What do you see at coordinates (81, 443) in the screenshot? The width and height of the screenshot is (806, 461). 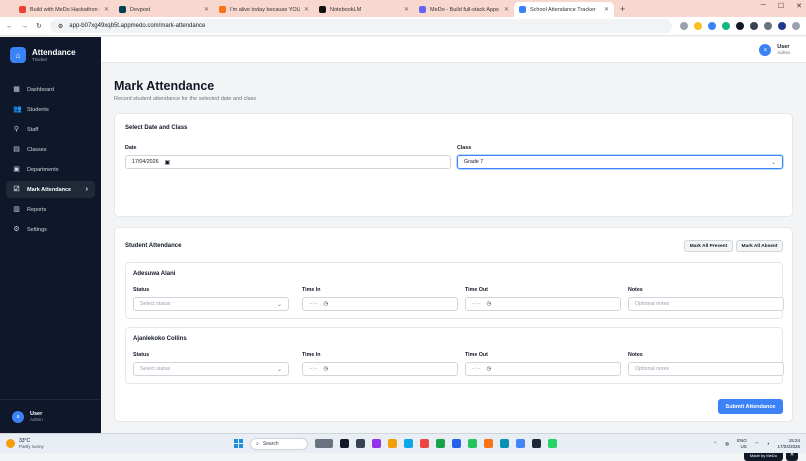 I see `weather-widget: 33°C Partly sunny` at bounding box center [81, 443].